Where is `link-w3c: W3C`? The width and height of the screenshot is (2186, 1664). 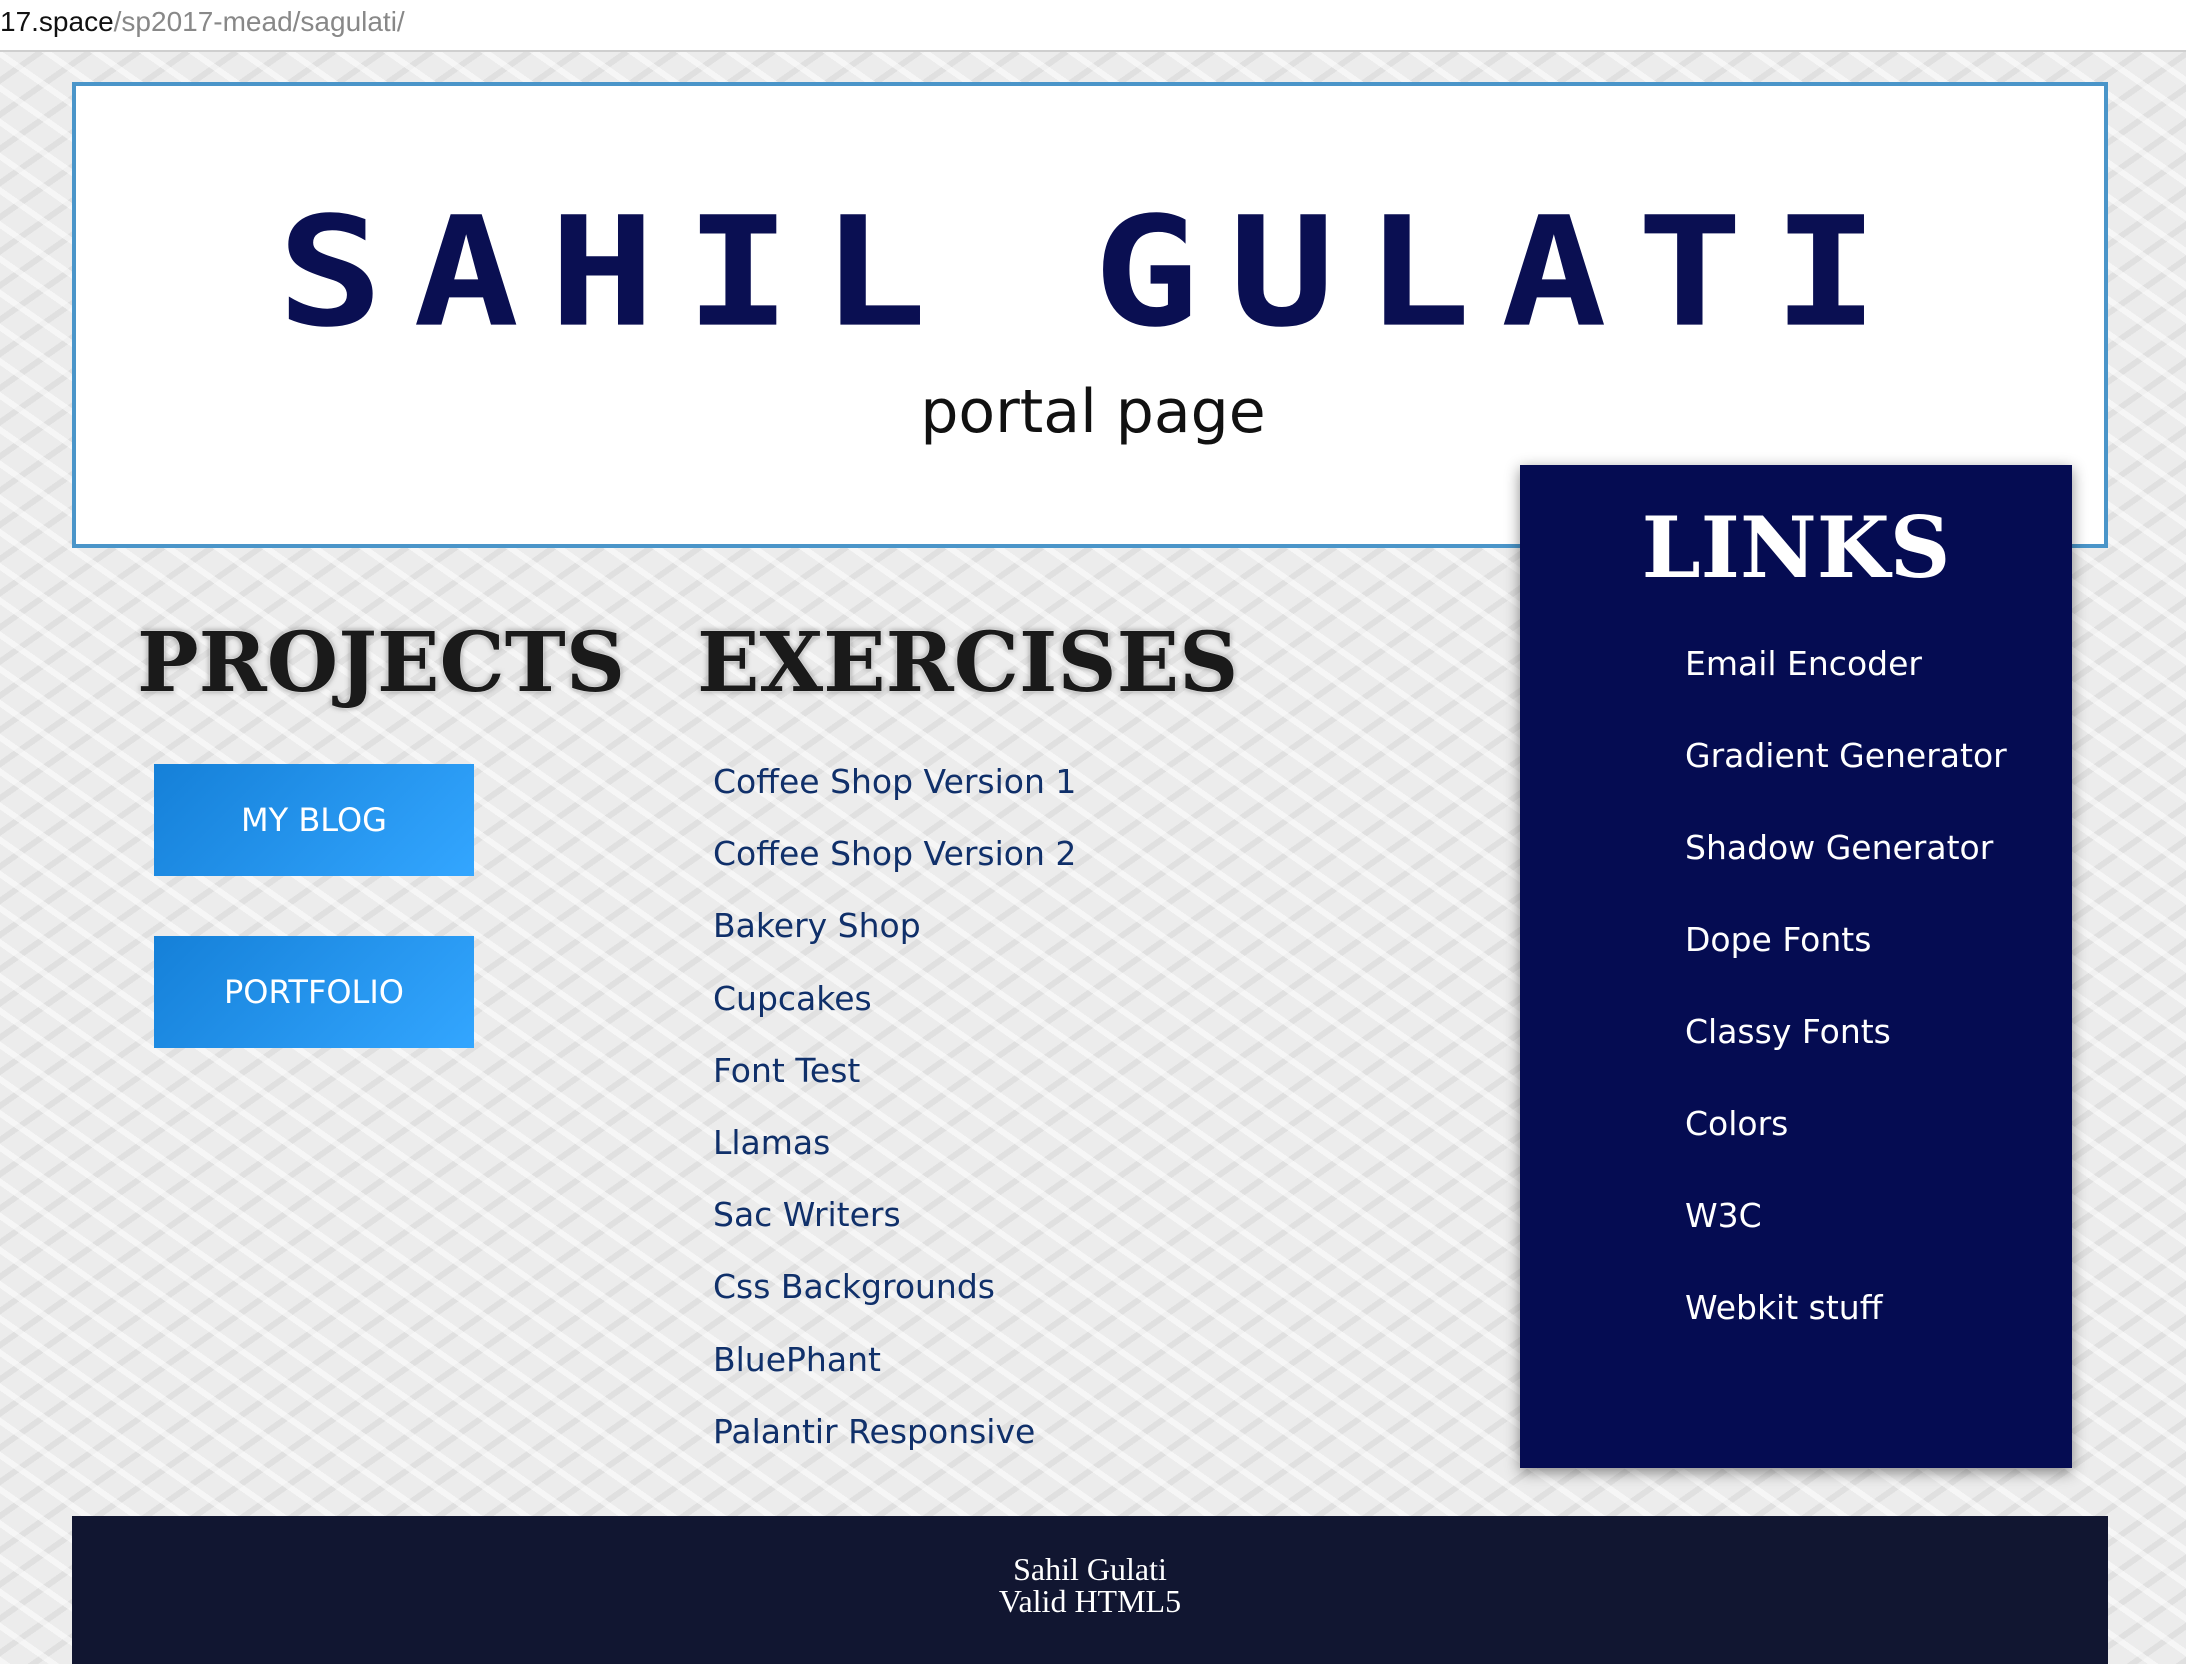
link-w3c: W3C is located at coordinates (1846, 1238).